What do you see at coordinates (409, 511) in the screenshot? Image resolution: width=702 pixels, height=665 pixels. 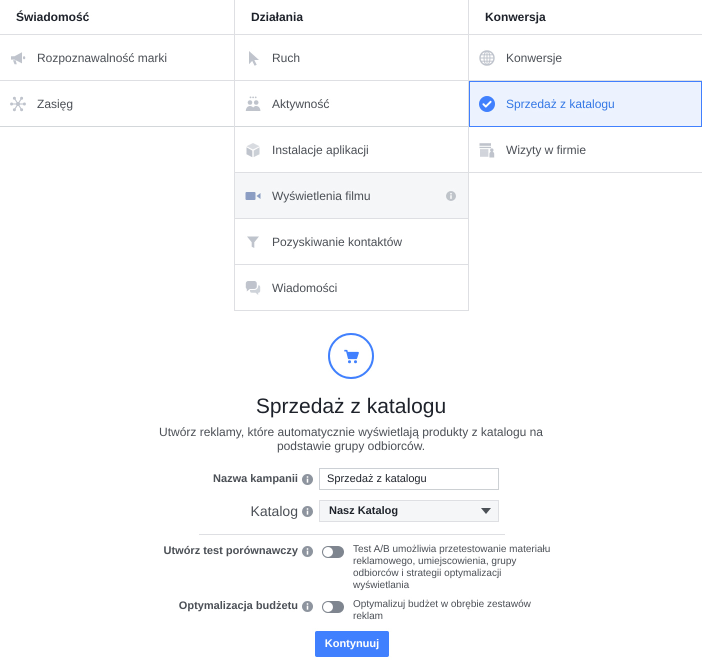 I see `catalog-dropdown: Nasz Katalog` at bounding box center [409, 511].